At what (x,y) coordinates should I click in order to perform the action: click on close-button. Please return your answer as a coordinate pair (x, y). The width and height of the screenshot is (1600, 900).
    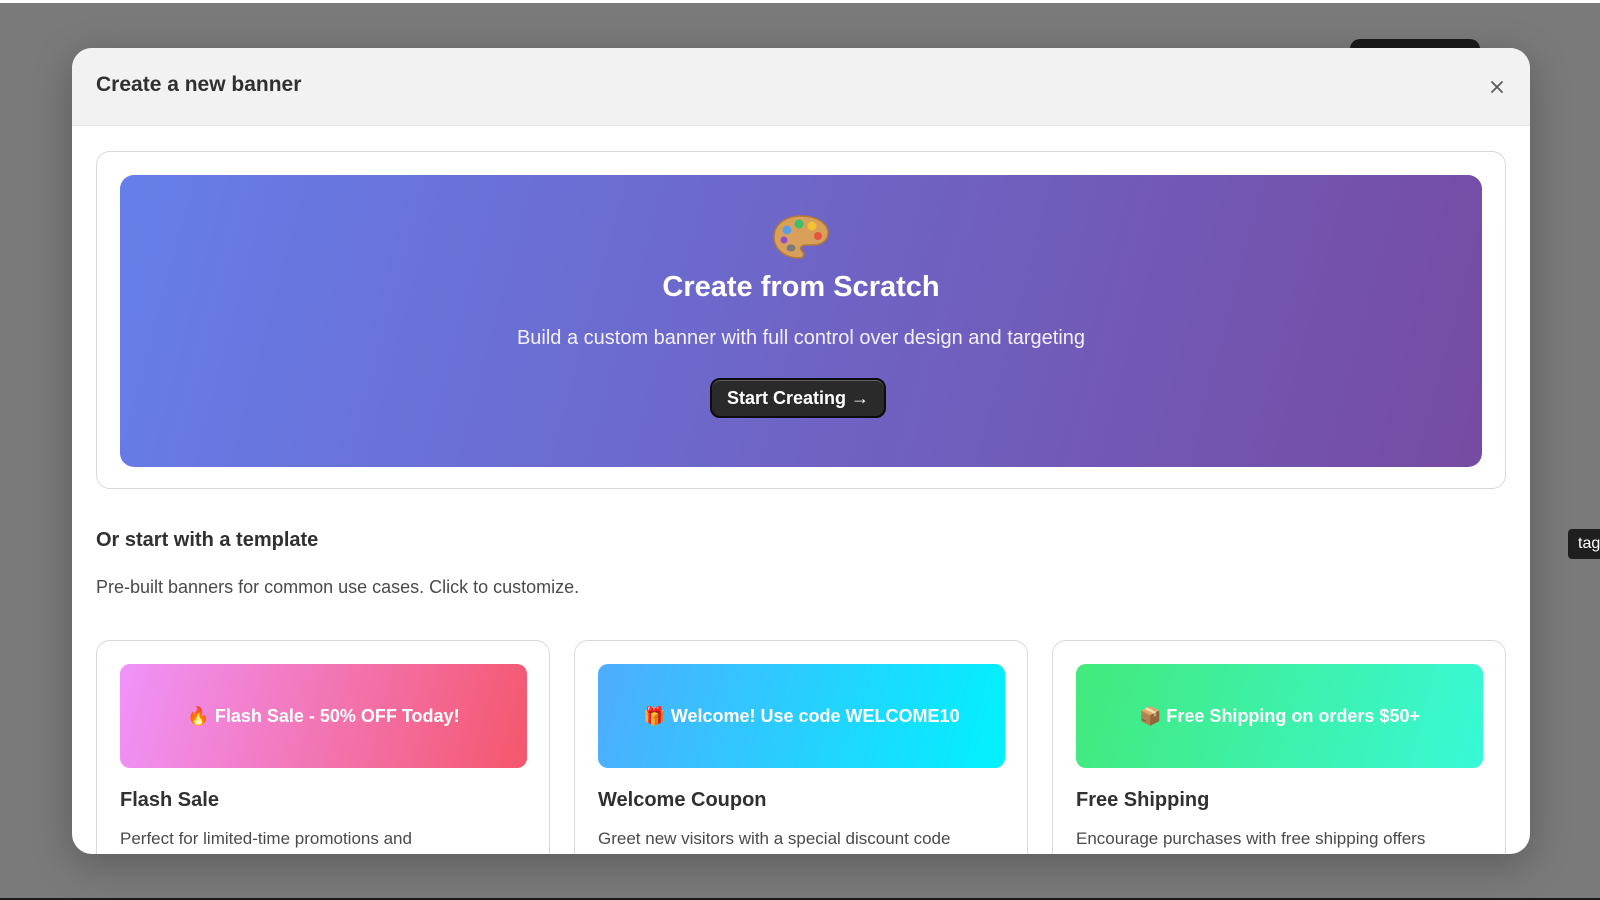
    Looking at the image, I should click on (1497, 87).